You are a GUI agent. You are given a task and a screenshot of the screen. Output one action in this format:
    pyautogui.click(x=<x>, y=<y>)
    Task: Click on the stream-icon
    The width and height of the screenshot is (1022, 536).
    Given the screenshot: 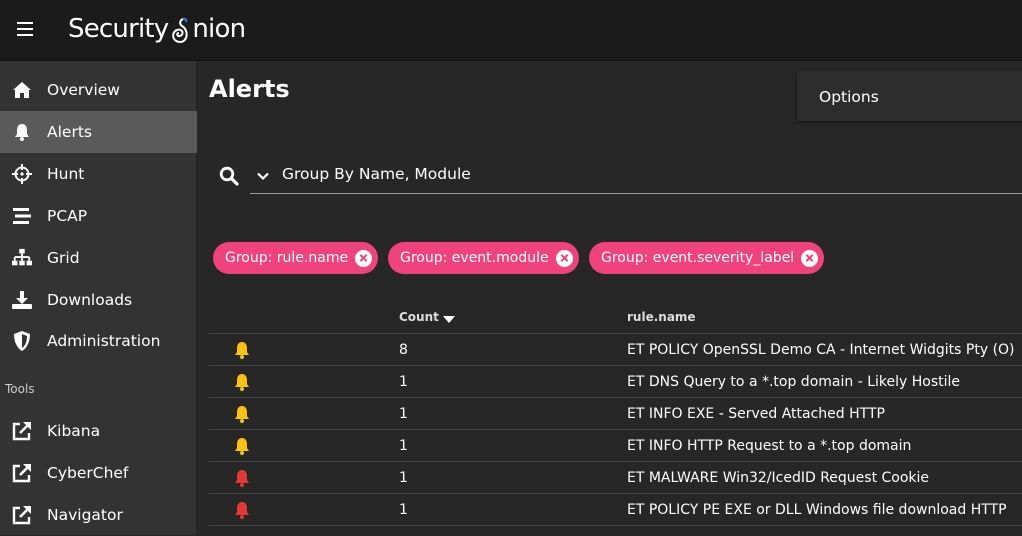 What is the action you would take?
    pyautogui.click(x=22, y=216)
    